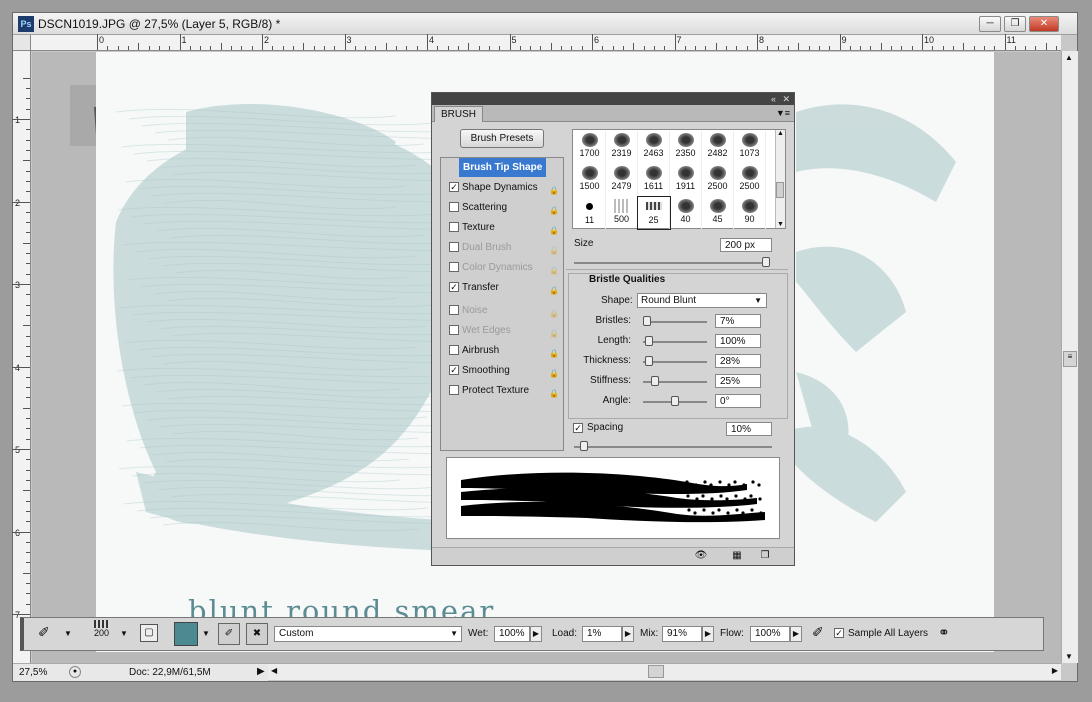  What do you see at coordinates (502, 167) in the screenshot?
I see `brush-option-brush-tip-shape: Brush Tip Shape` at bounding box center [502, 167].